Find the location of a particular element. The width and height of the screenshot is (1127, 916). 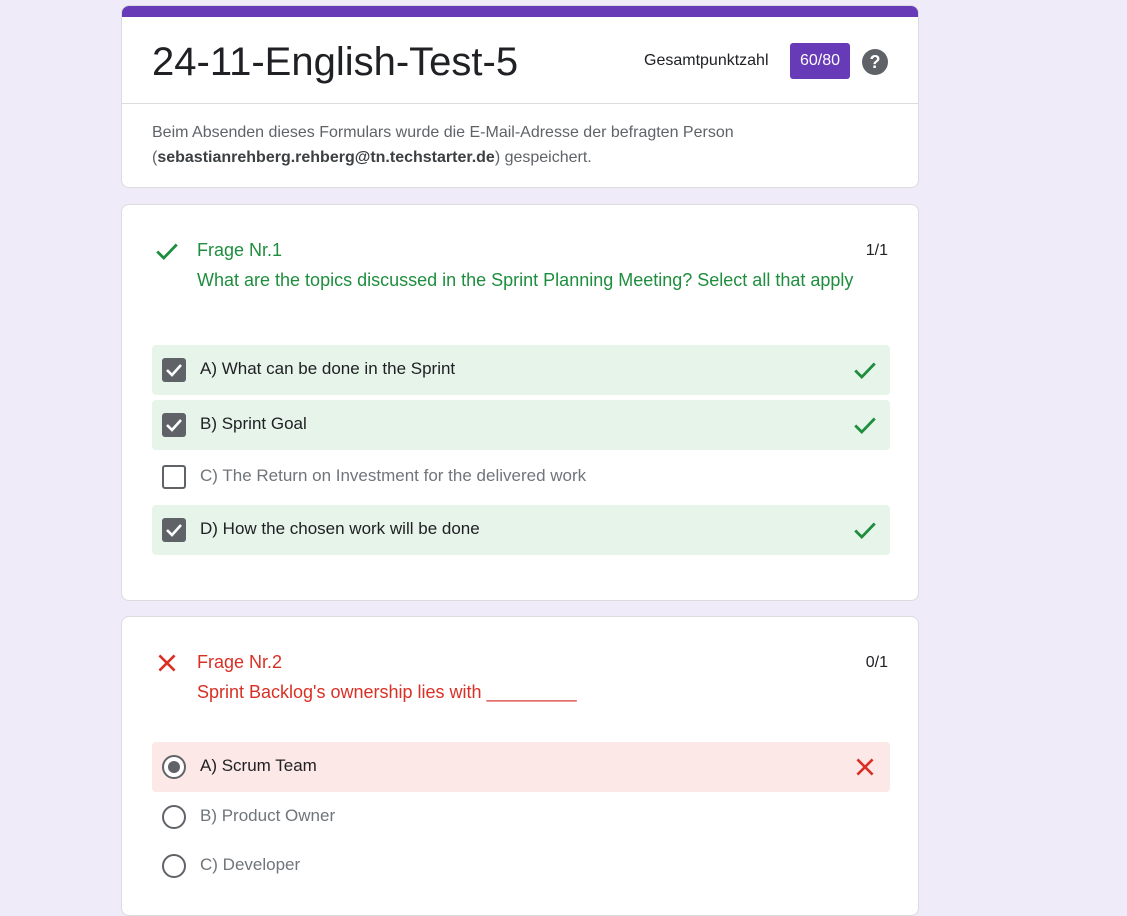

option-label: B) Product Owner is located at coordinates (268, 815).